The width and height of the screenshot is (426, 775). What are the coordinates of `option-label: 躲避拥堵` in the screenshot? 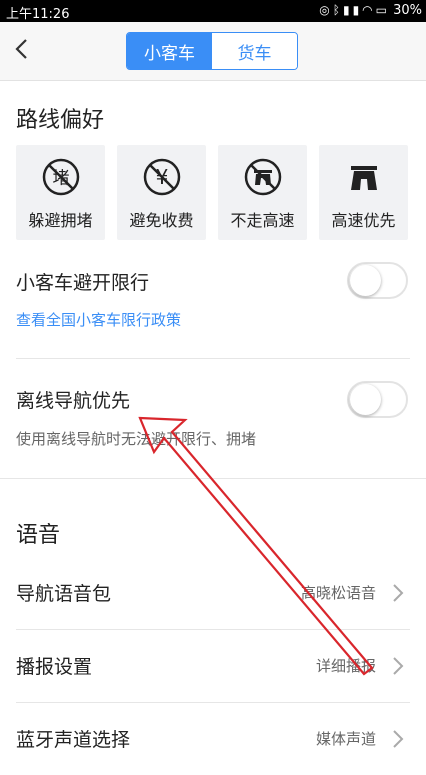 It's located at (60, 220).